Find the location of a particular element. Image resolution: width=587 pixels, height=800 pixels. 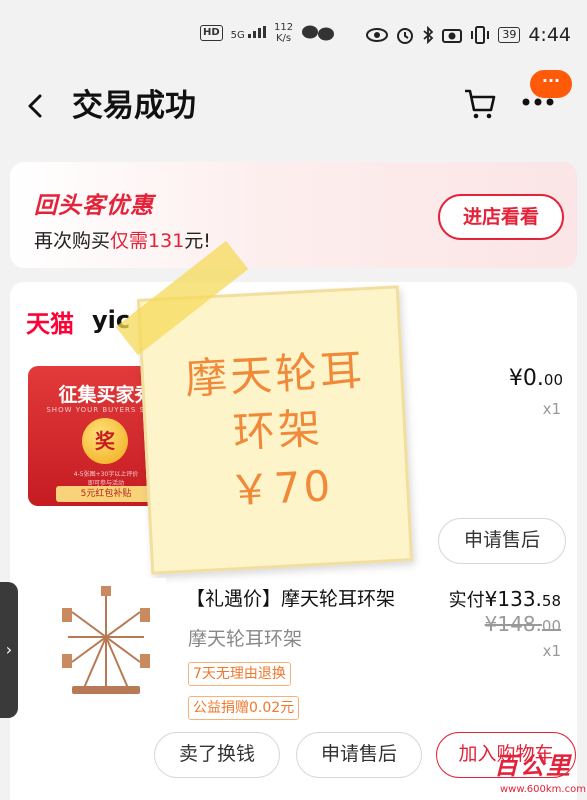

visit-store-button: 进店看看 is located at coordinates (501, 217).